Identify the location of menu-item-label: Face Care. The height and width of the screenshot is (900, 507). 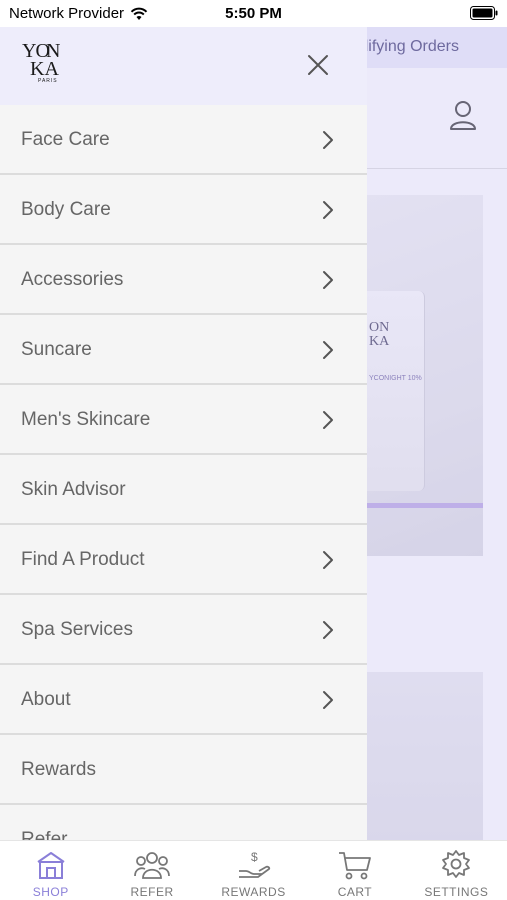
(65, 139).